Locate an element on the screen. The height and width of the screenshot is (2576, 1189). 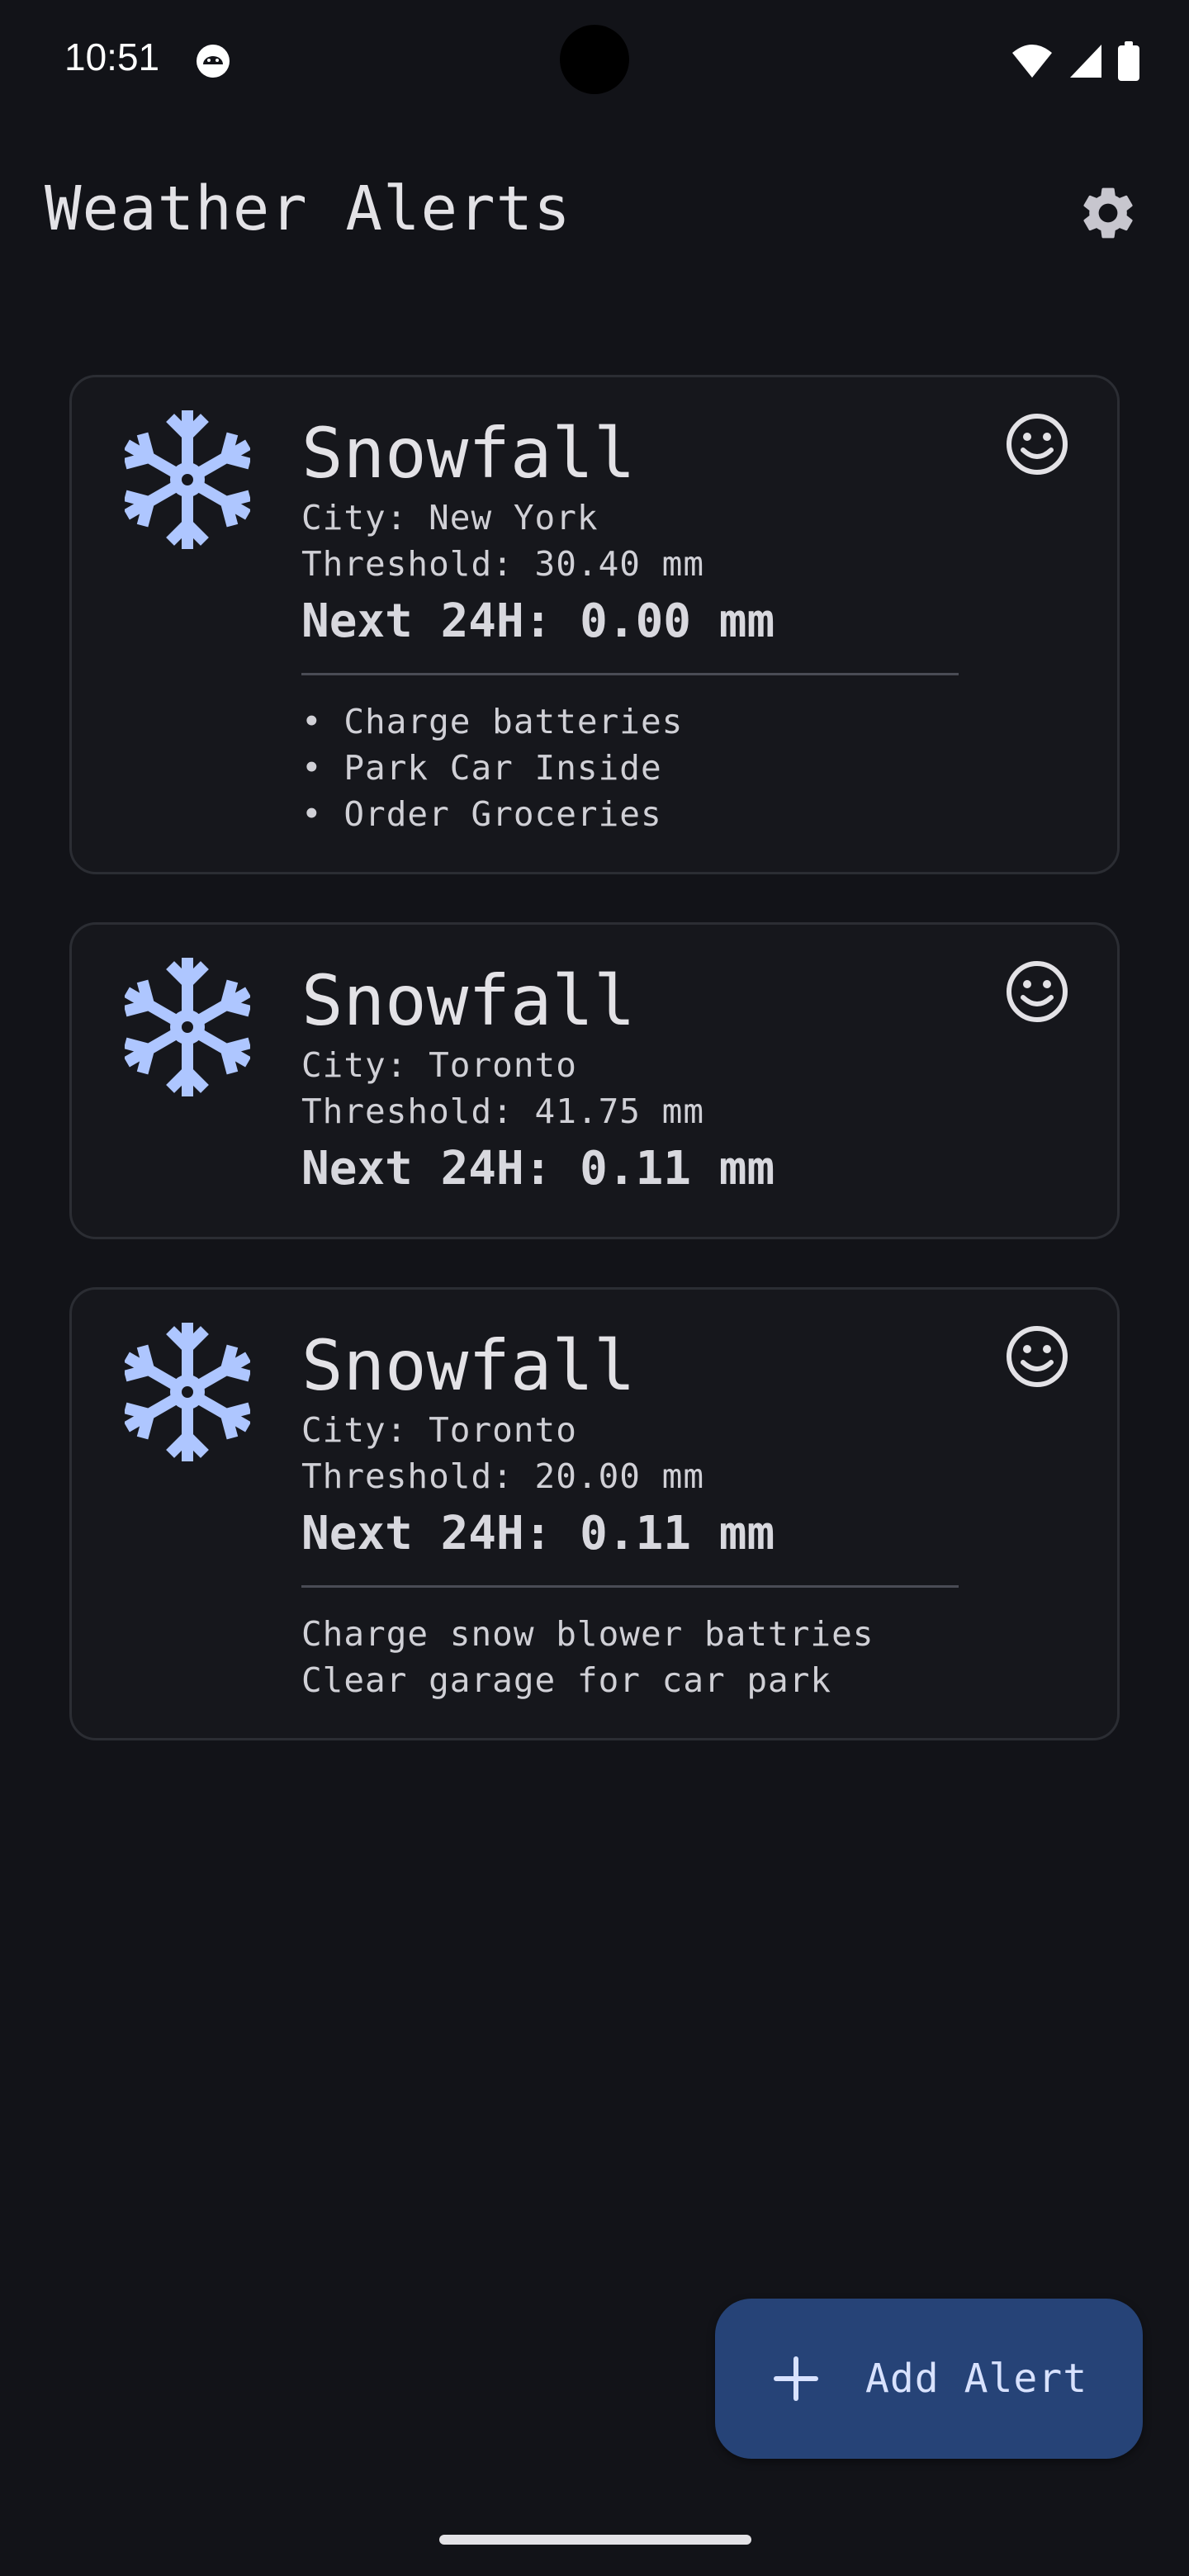
alert-forecast: Next 24H: 0.00 mm is located at coordinates (538, 621).